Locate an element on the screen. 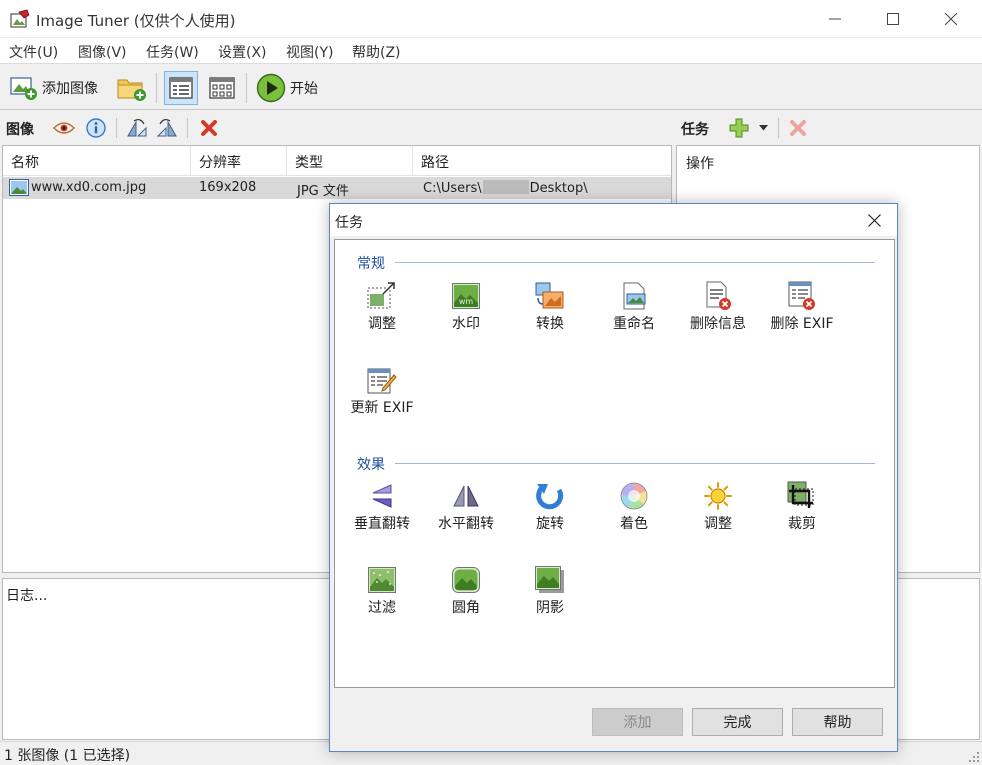 The width and height of the screenshot is (982, 765). minimize-button is located at coordinates (835, 19).